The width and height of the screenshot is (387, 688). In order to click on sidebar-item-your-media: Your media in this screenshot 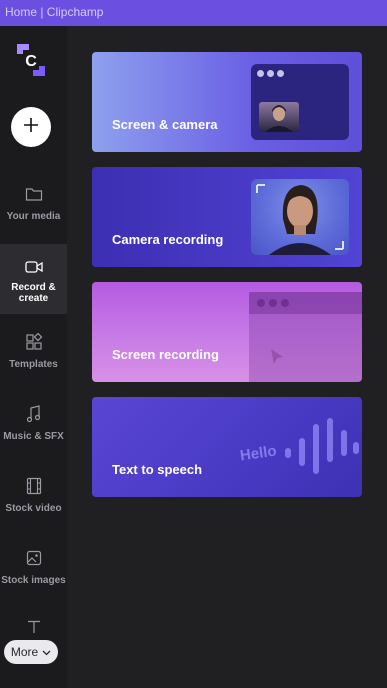, I will do `click(33, 206)`.